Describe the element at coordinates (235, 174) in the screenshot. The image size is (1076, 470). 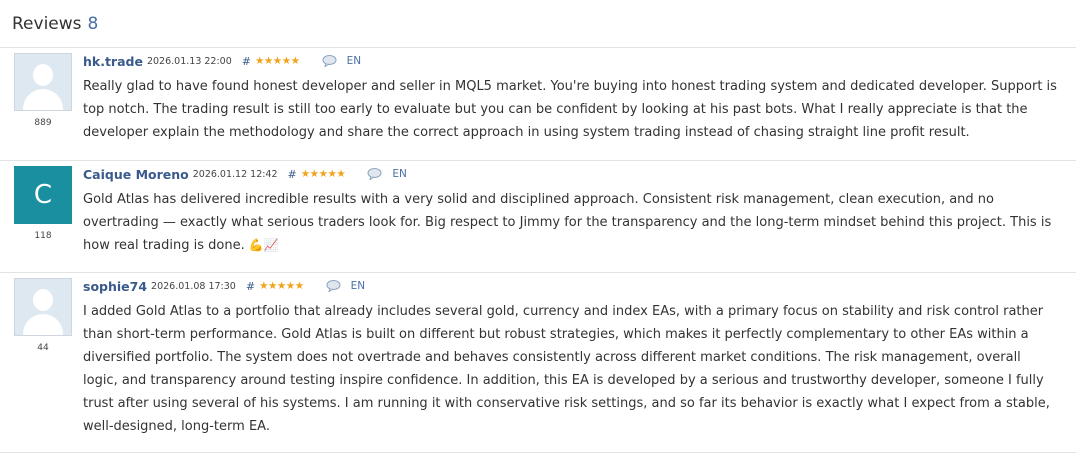
I see `review-date: 2026.01.12 12:42` at that location.